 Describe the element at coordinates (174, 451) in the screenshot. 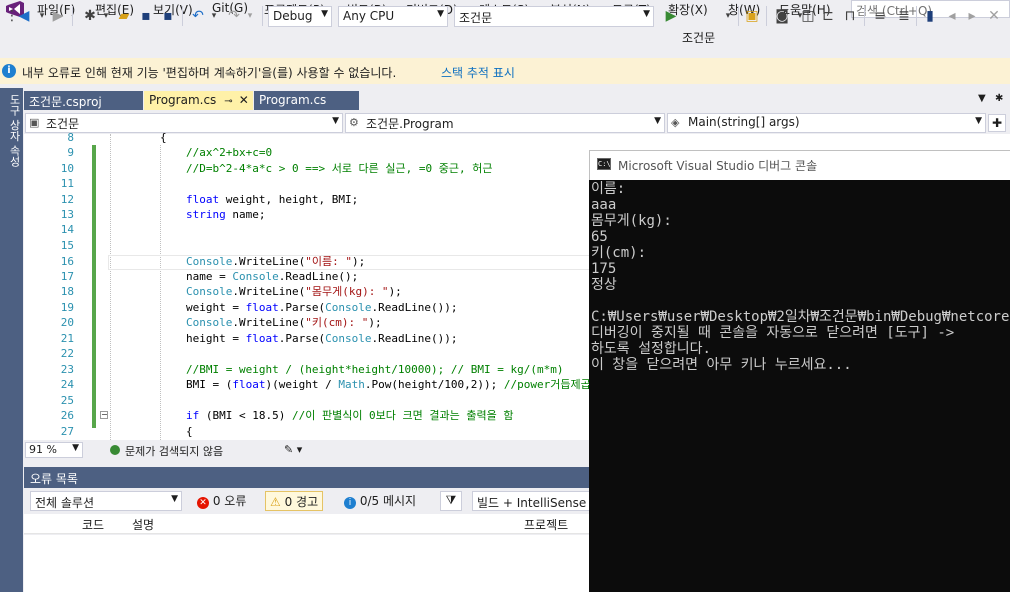

I see `issues-status: 문제가 검색되지 않음` at that location.